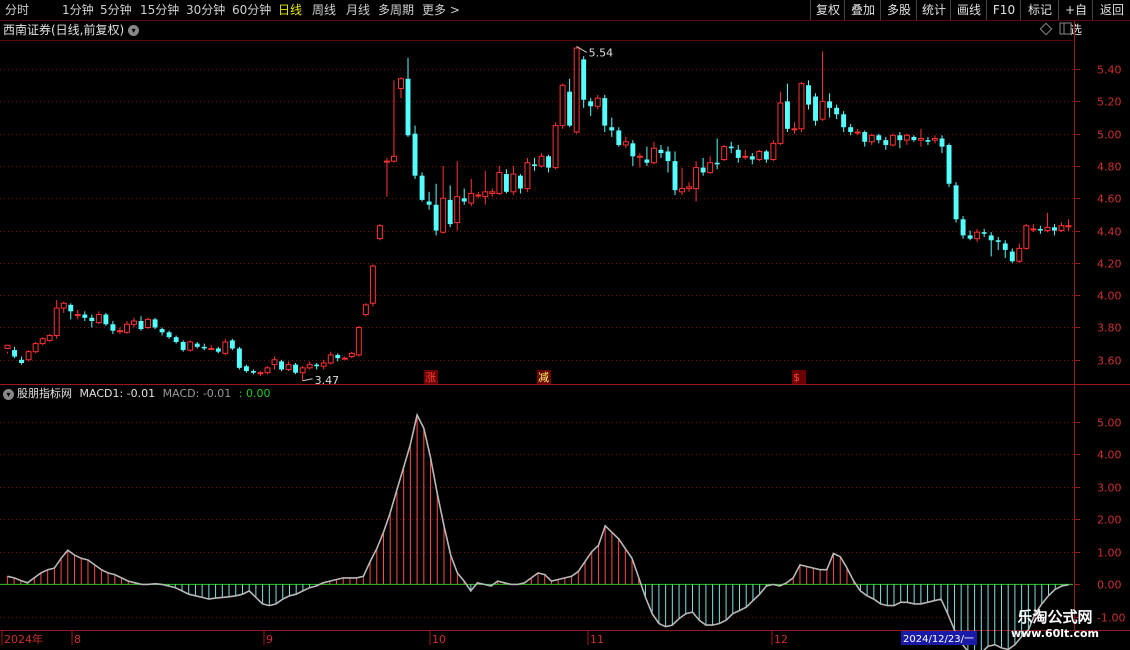  I want to click on price-tick-label: 4.60, so click(1109, 199).